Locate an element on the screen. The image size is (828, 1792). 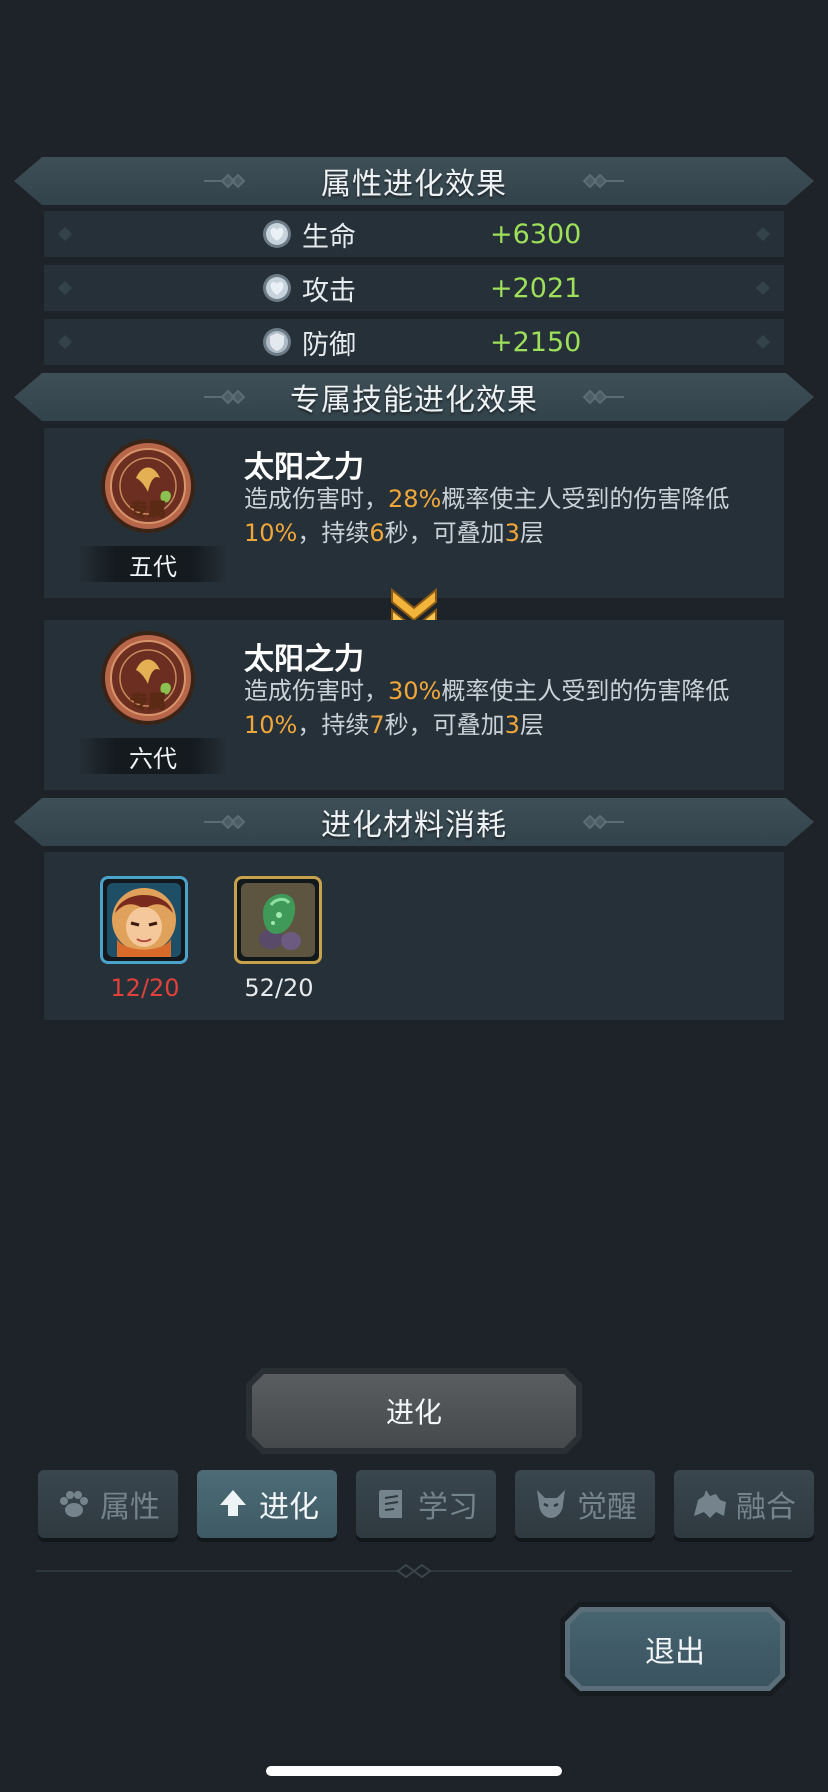
attr-value: +6300 is located at coordinates (536, 234).